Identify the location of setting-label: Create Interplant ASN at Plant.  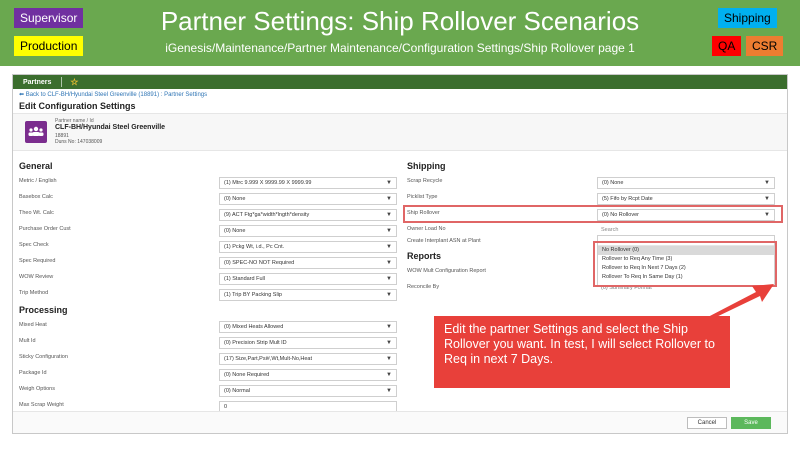
(444, 241).